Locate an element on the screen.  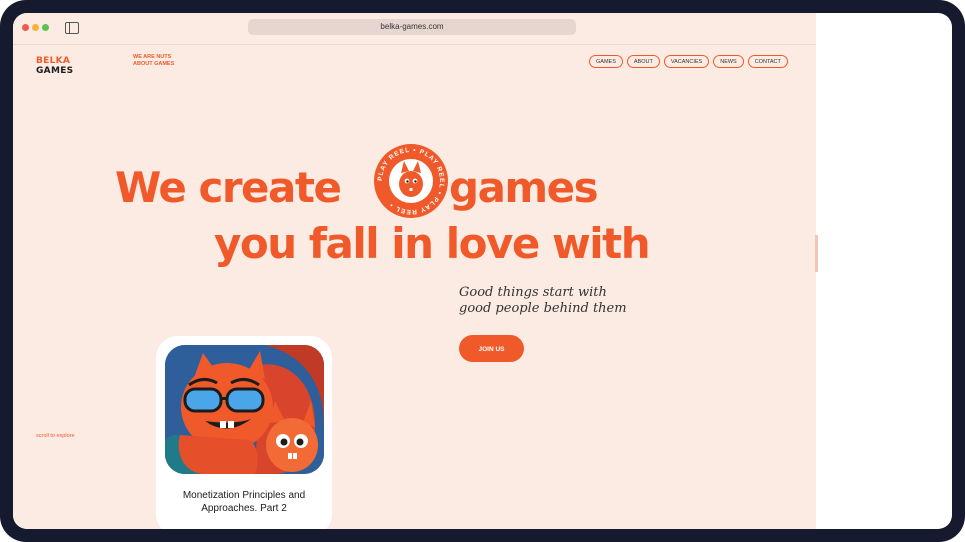
play-reel-badge-icon: PLAY REEL • PLAY REEL • PLAY REEL • is located at coordinates (411, 181).